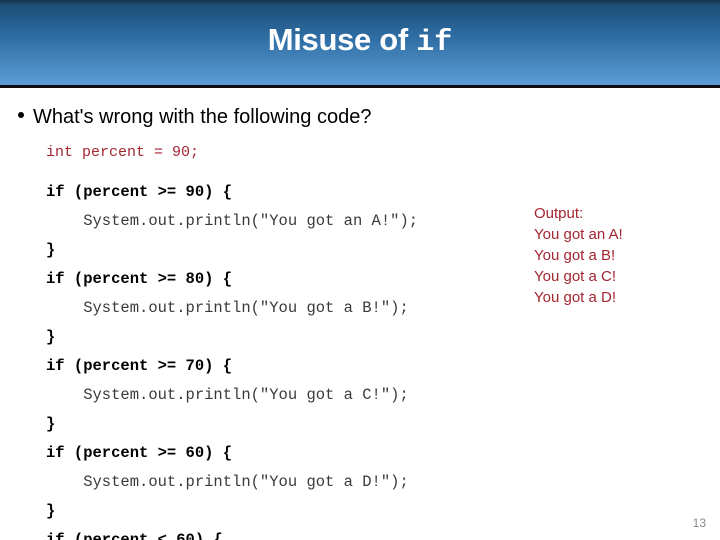 The image size is (720, 540). What do you see at coordinates (575, 276) in the screenshot?
I see `output-line: You got a C!` at bounding box center [575, 276].